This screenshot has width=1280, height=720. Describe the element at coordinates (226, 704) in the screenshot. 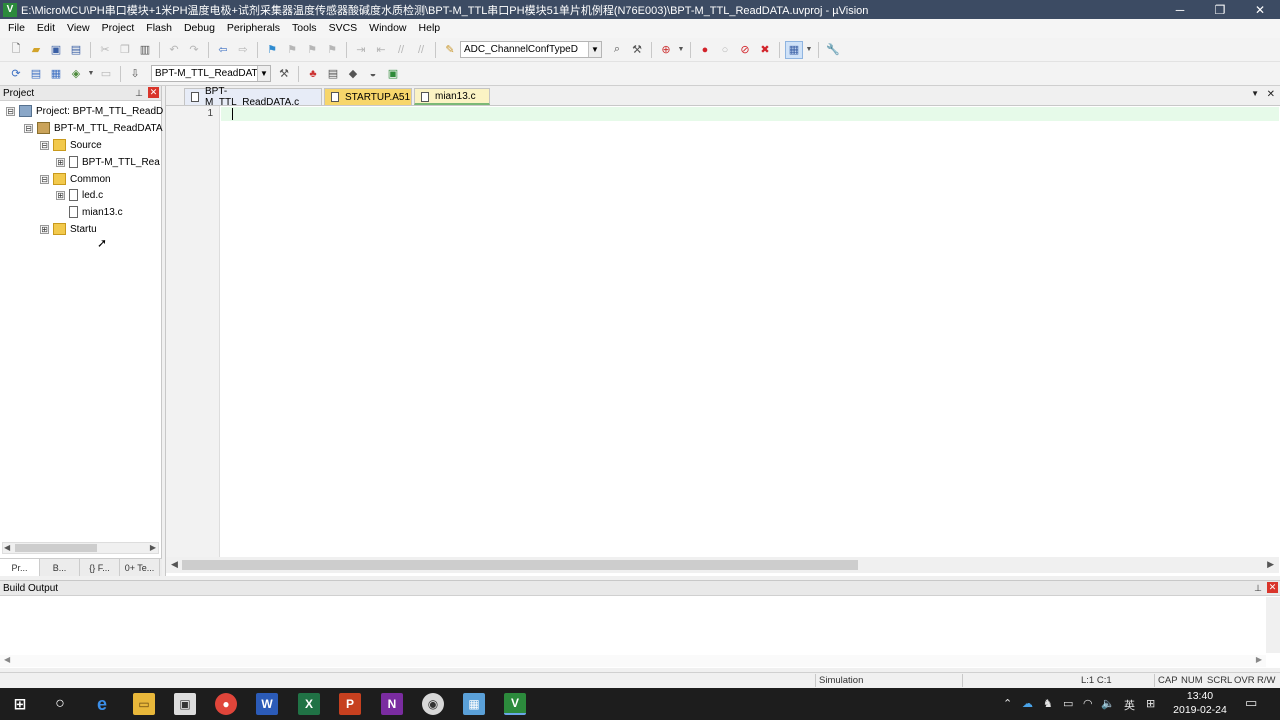

I see `chrome-browser-icon: ●` at that location.